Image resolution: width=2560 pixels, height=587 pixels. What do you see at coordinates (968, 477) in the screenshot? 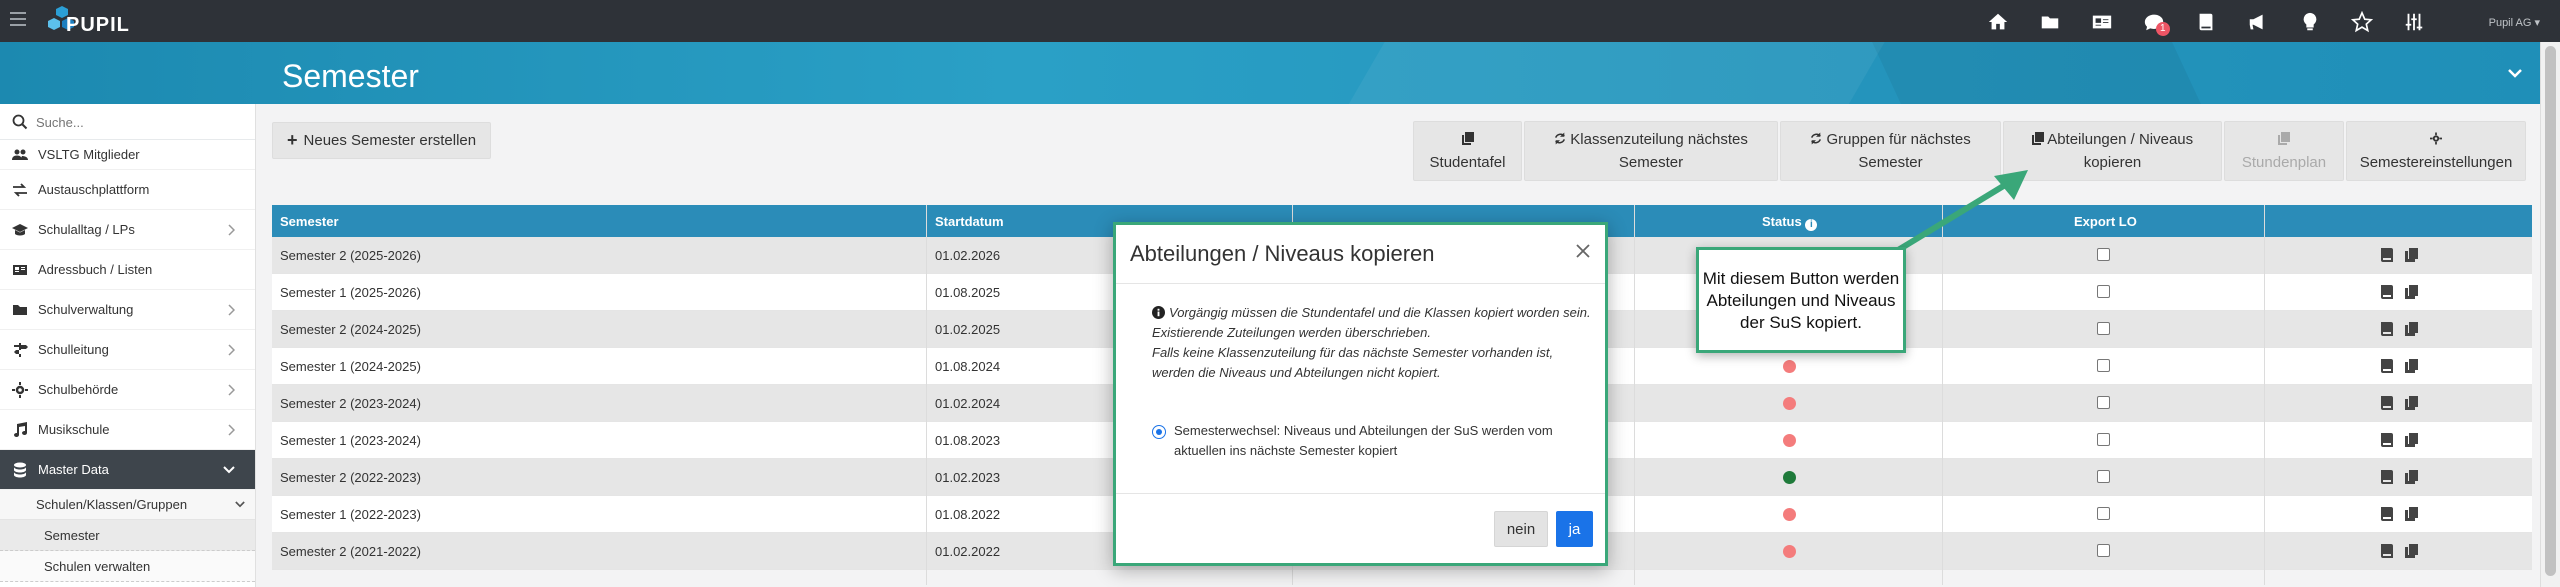
I see `startdatum-cell: 01.02.2023` at bounding box center [968, 477].